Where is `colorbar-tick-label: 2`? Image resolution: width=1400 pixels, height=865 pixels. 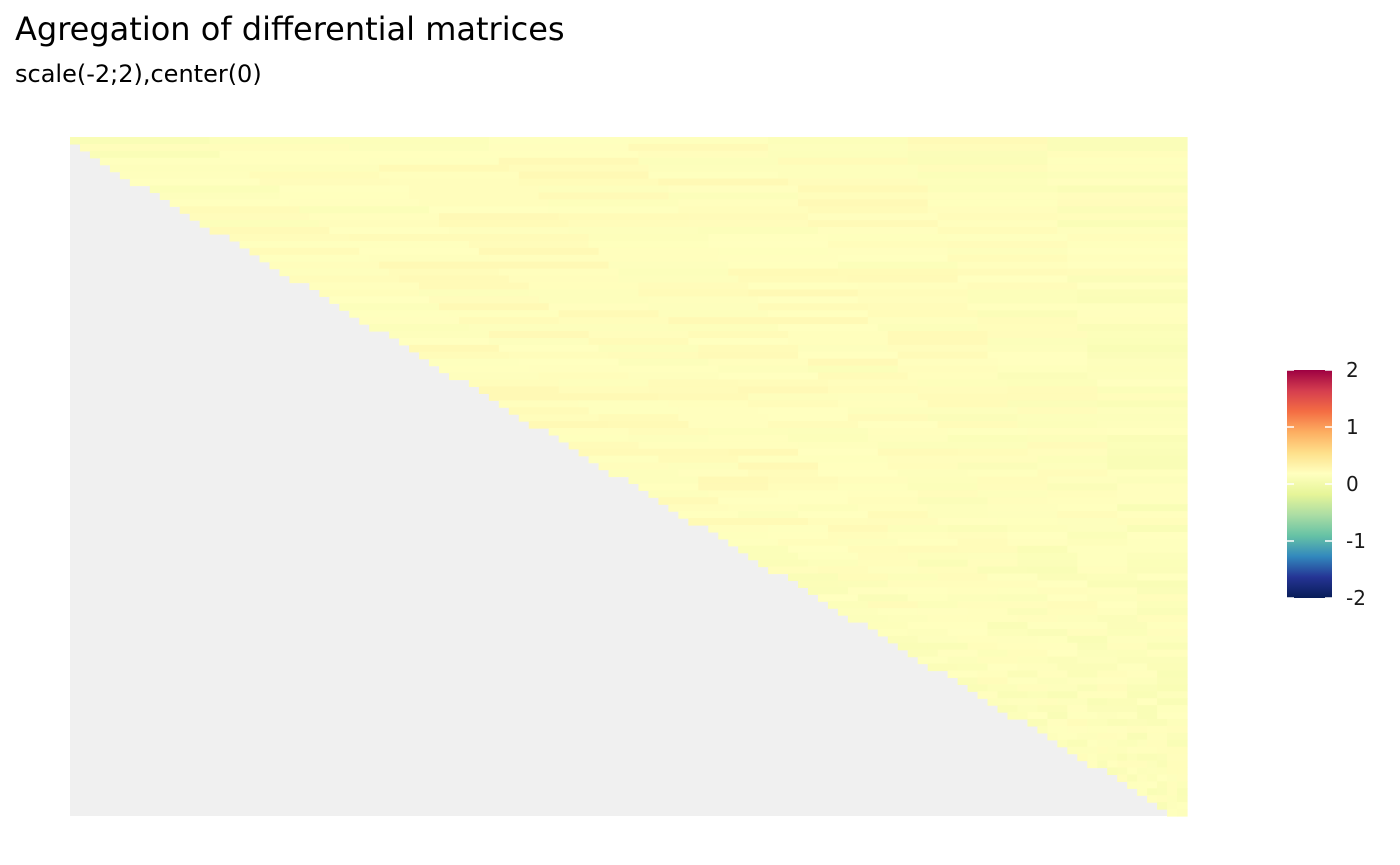 colorbar-tick-label: 2 is located at coordinates (1352, 370).